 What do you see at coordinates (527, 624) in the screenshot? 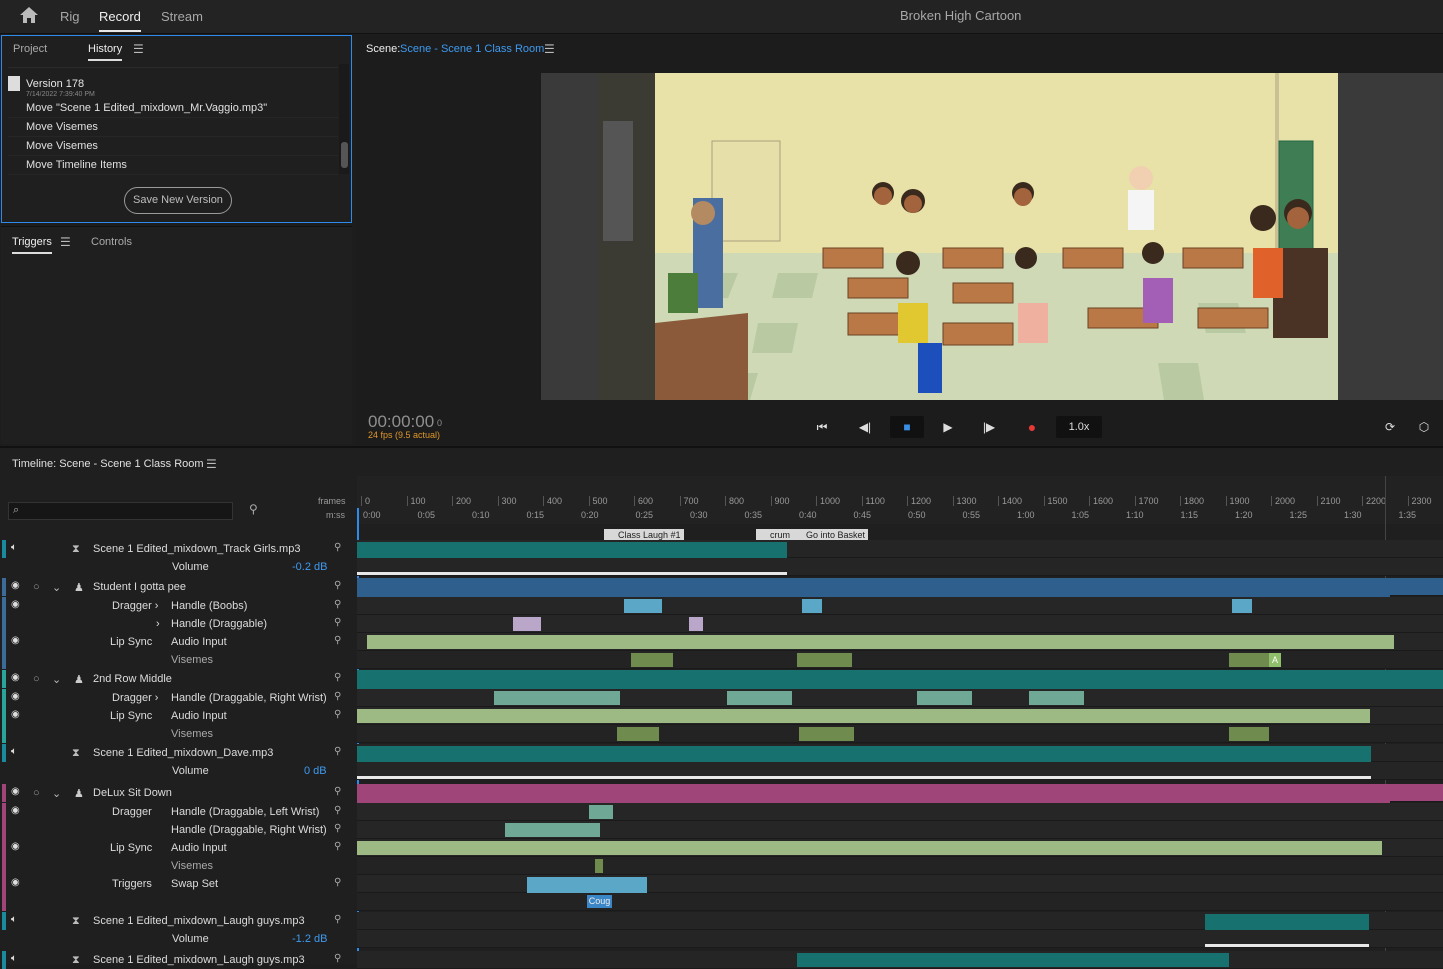
I see `handle-clip` at bounding box center [527, 624].